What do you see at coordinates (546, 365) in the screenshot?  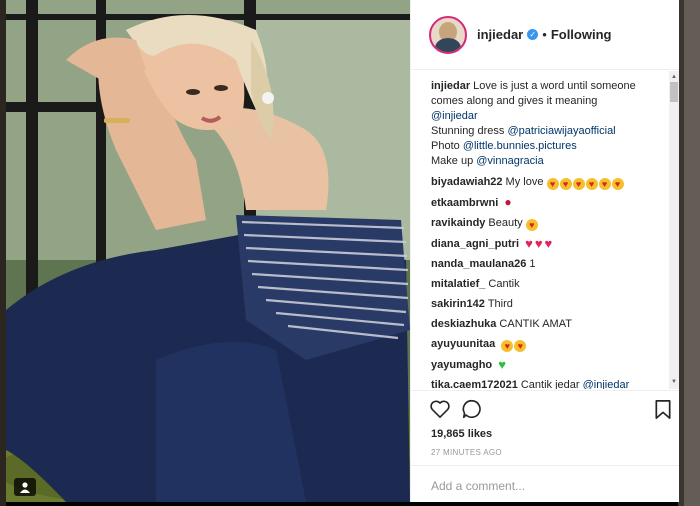 I see `list-item: yayumagho ♥` at bounding box center [546, 365].